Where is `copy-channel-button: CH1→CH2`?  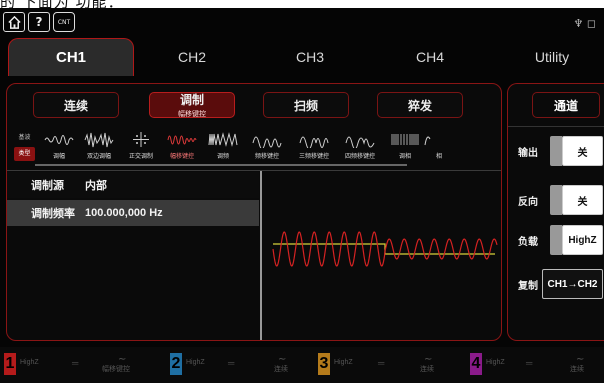
copy-channel-button: CH1→CH2 is located at coordinates (572, 284).